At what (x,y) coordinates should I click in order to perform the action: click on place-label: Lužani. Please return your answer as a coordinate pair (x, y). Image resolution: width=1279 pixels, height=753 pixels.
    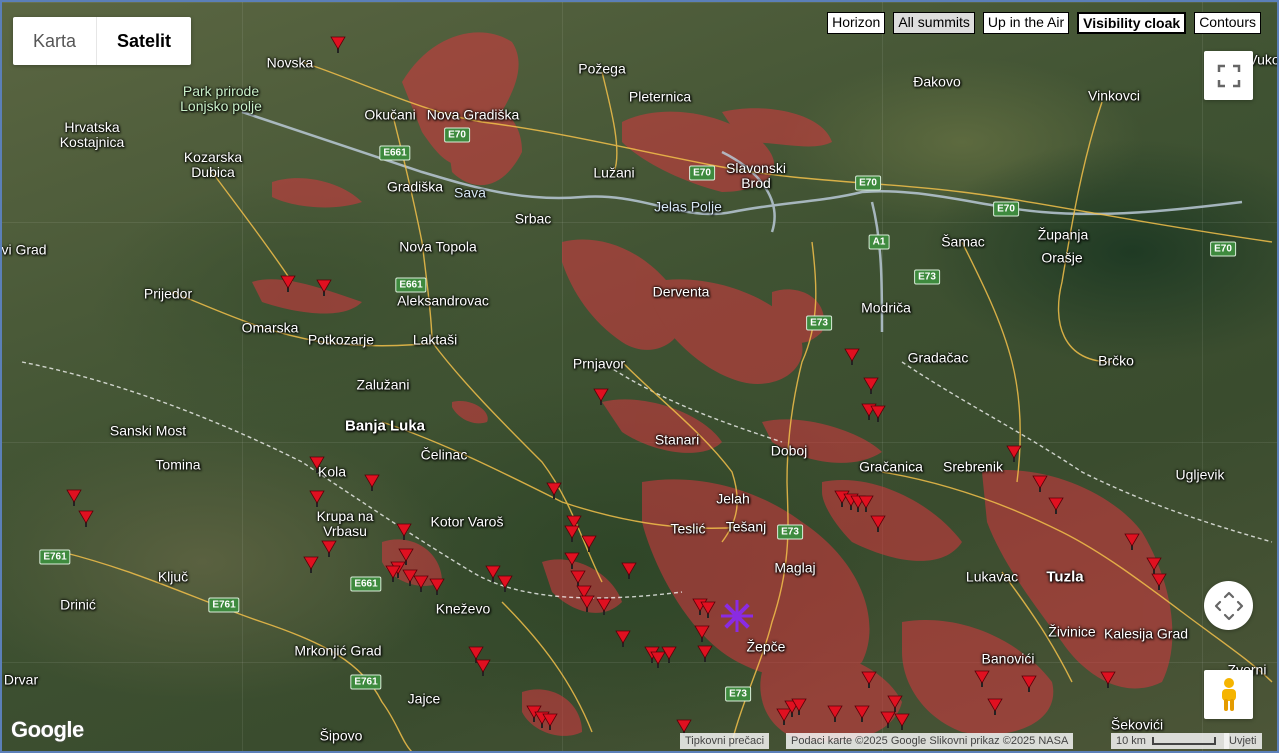
    Looking at the image, I should click on (614, 172).